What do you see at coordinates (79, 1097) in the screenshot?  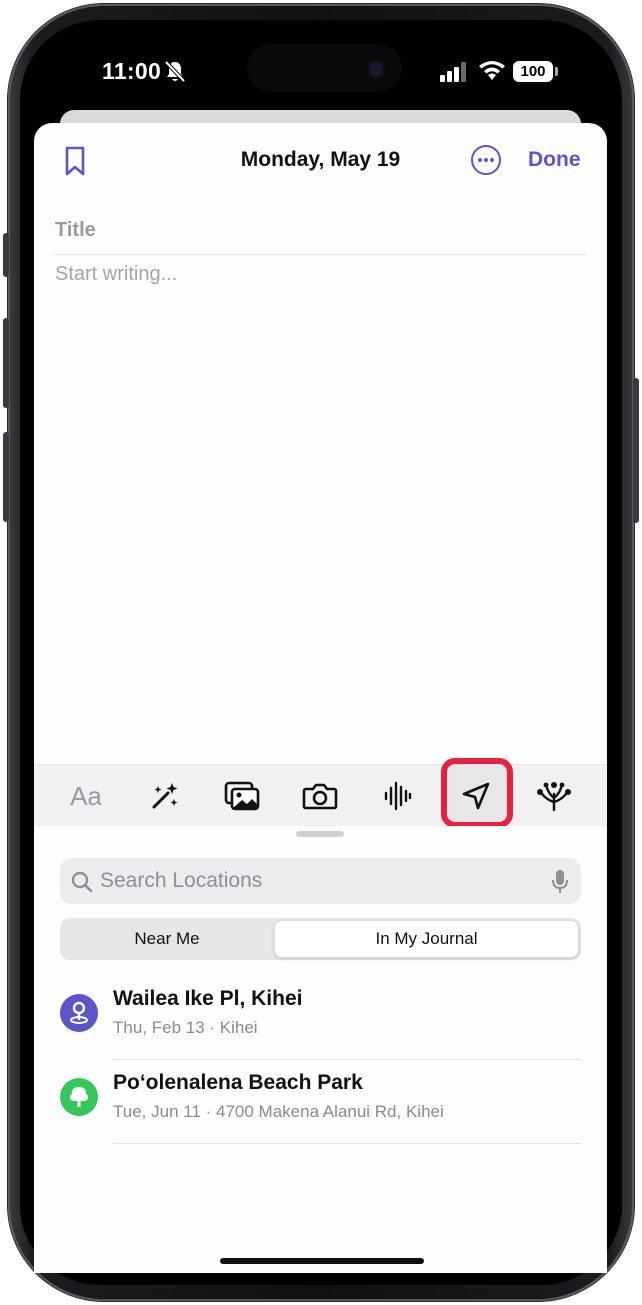 I see `tree-icon` at bounding box center [79, 1097].